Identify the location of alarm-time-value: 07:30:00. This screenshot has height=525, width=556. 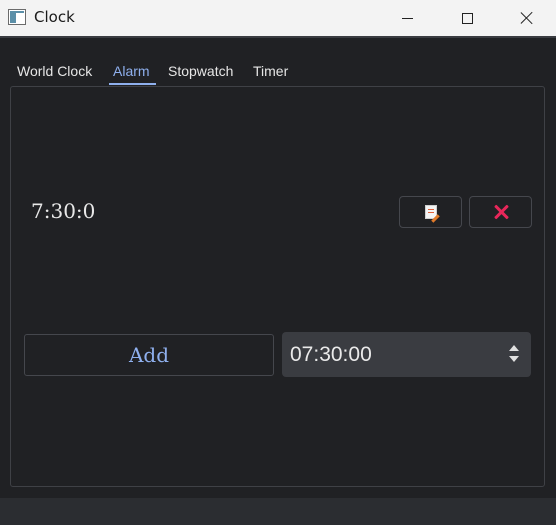
(331, 355).